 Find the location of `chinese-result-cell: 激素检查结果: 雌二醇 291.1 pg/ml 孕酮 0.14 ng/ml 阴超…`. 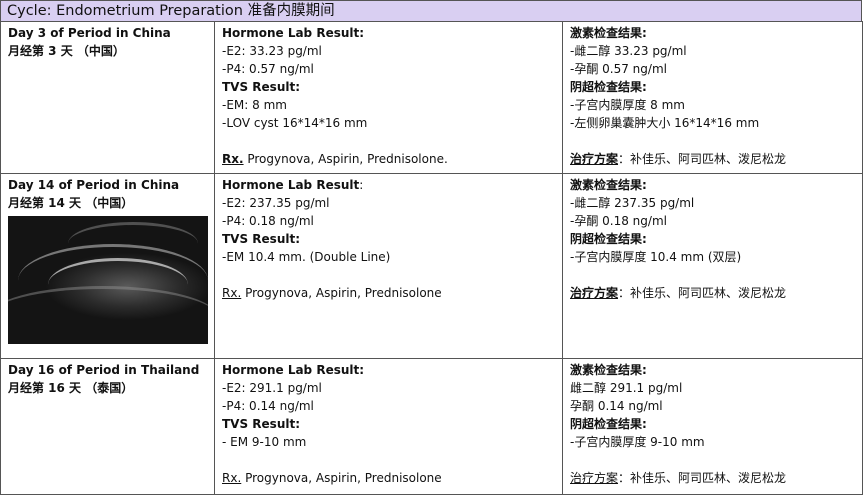

chinese-result-cell: 激素检查结果: 雌二醇 291.1 pg/ml 孕酮 0.14 ng/ml 阴超… is located at coordinates (712, 426).